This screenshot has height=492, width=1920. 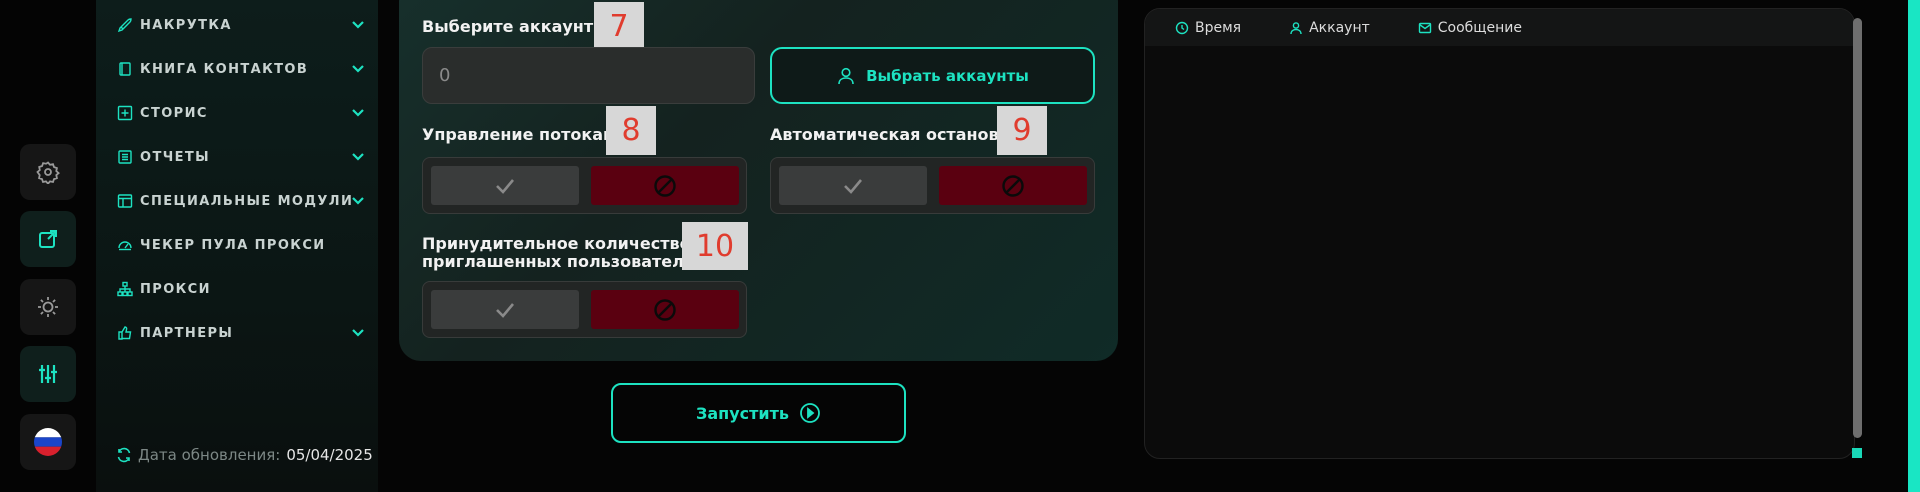 I want to click on update-label: Дата обновления:, so click(x=209, y=455).